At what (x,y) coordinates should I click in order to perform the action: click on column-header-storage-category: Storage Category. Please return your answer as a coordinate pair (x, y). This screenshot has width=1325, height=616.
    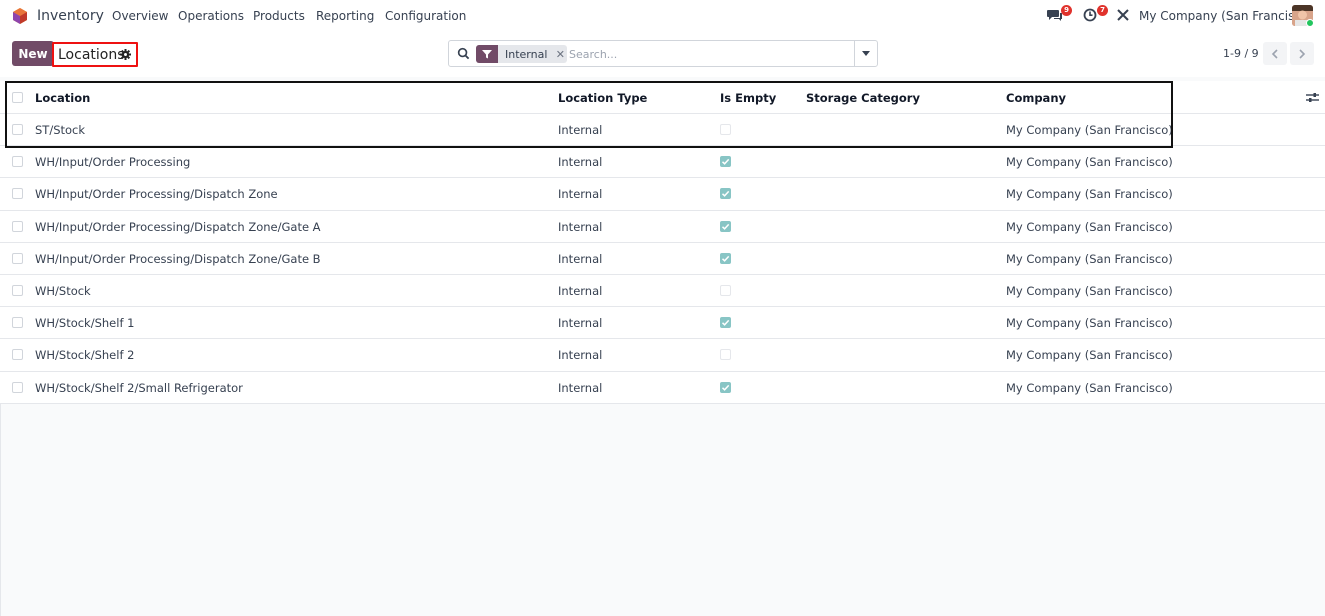
    Looking at the image, I should click on (863, 98).